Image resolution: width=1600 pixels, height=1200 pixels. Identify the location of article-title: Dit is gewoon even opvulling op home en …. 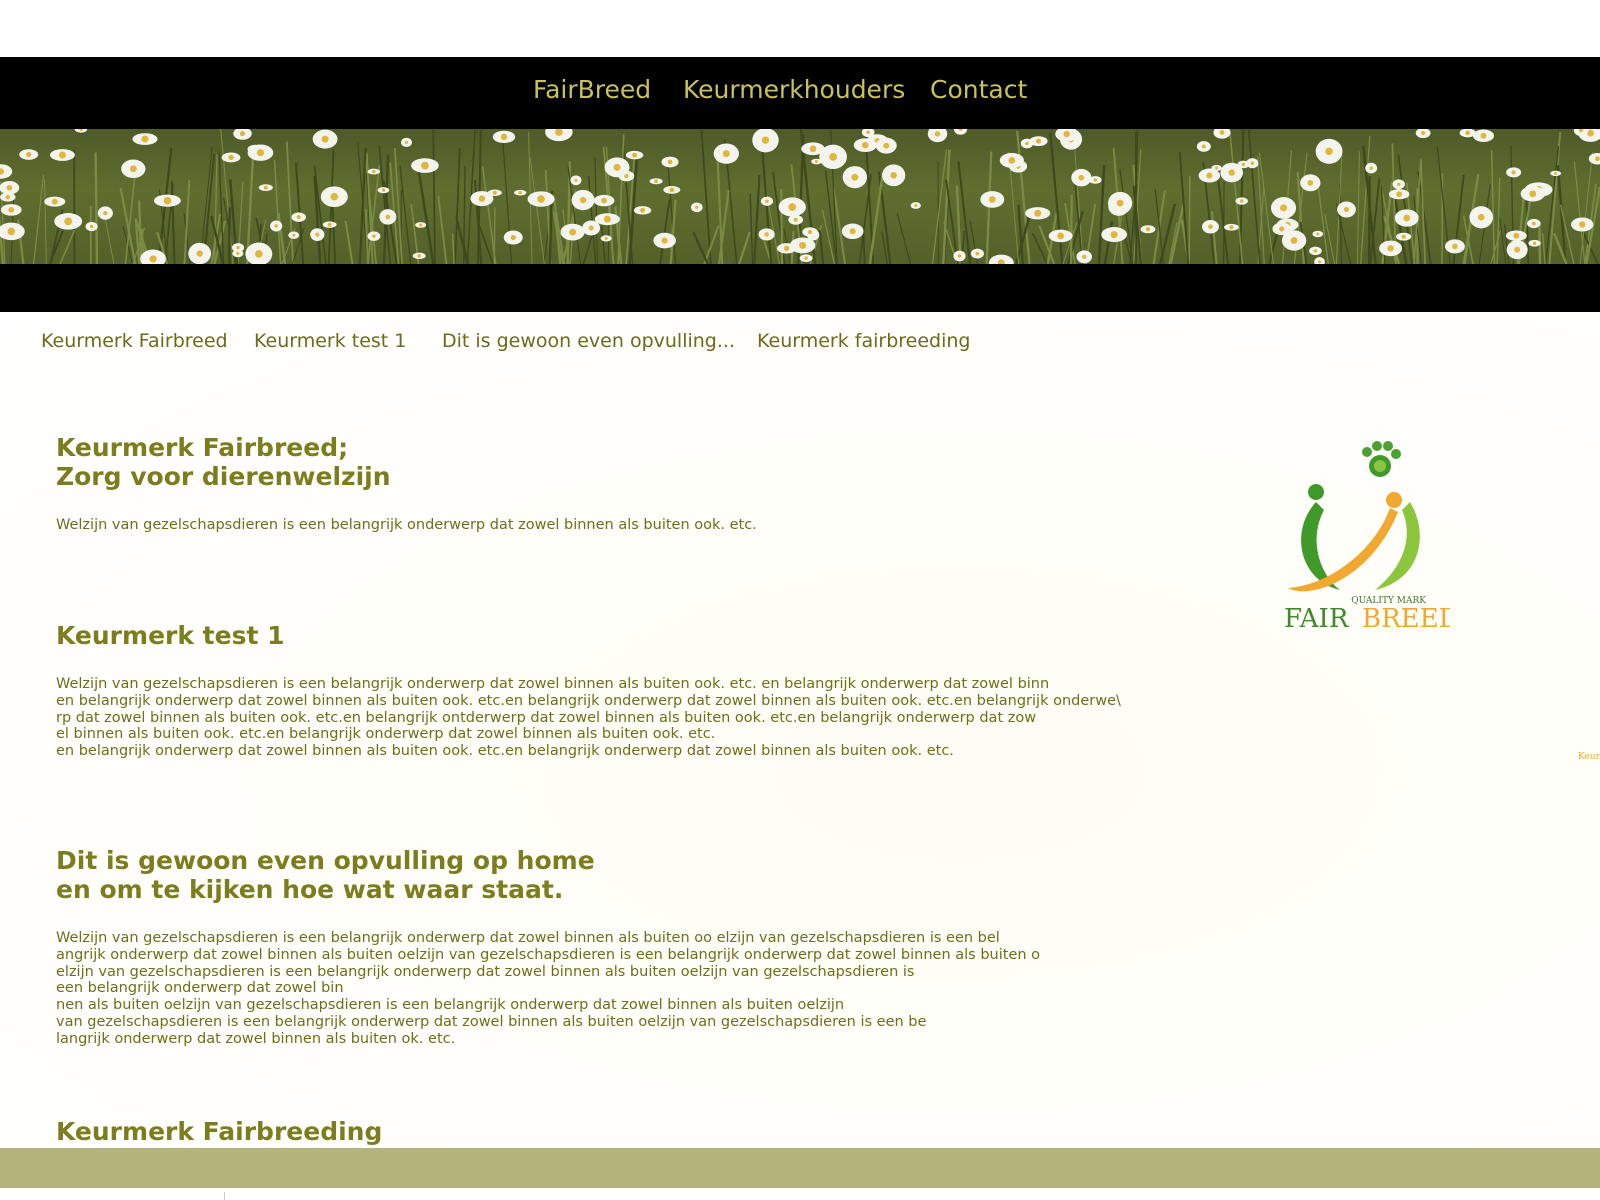
(325, 875).